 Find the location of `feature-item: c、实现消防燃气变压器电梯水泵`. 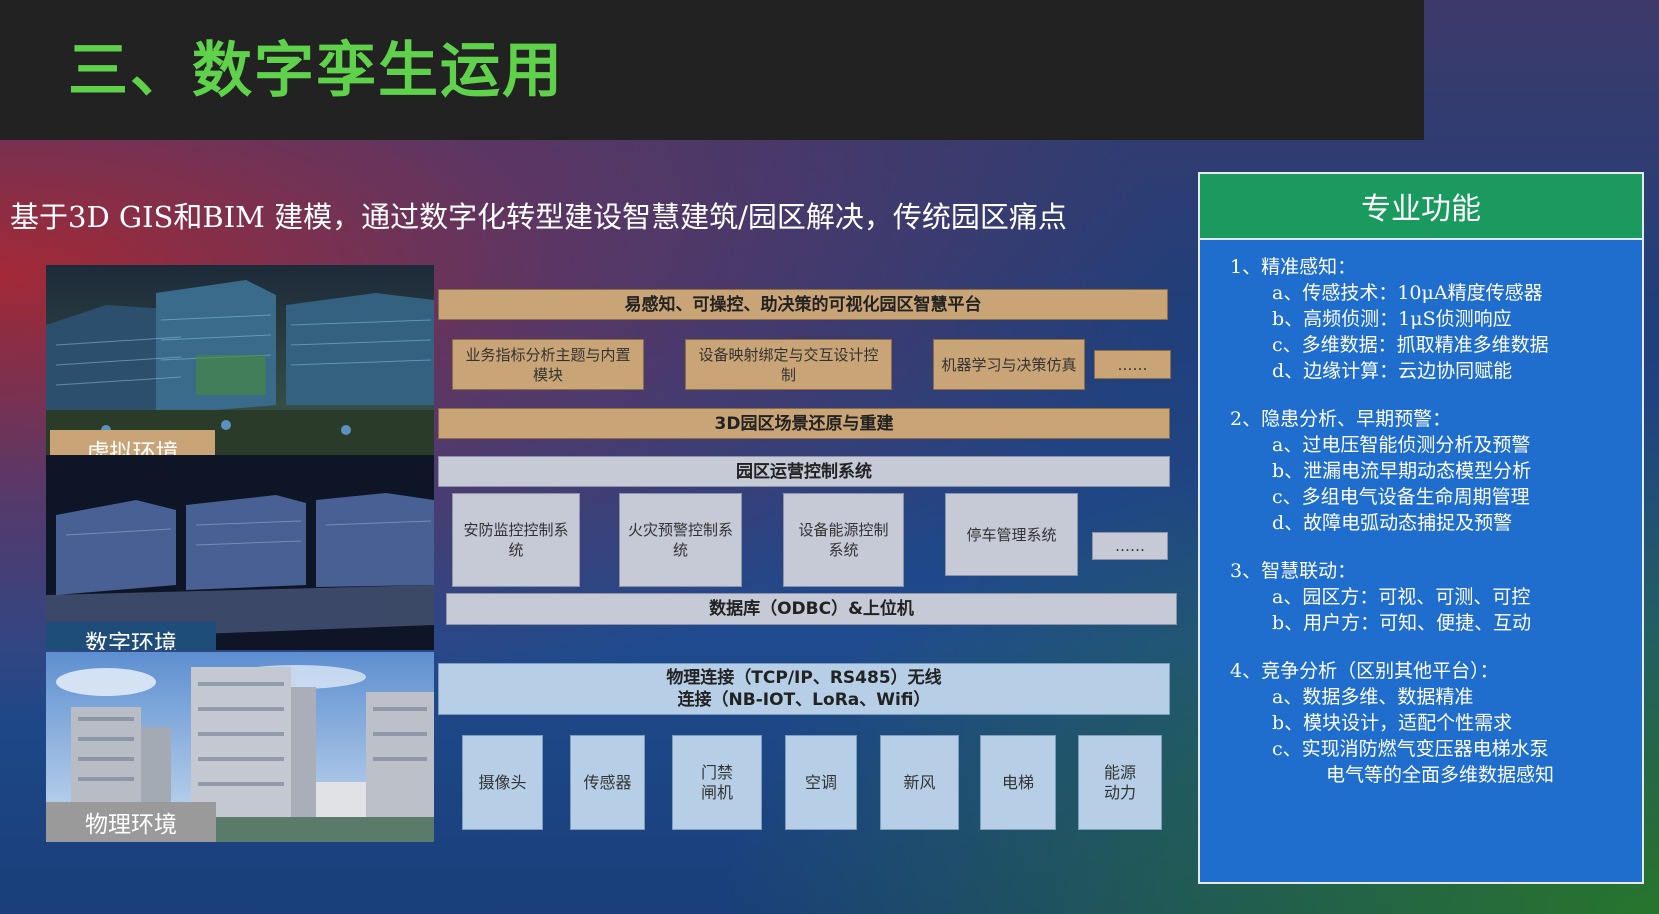

feature-item: c、实现消防燃气变压器电梯水泵 is located at coordinates (1410, 749).